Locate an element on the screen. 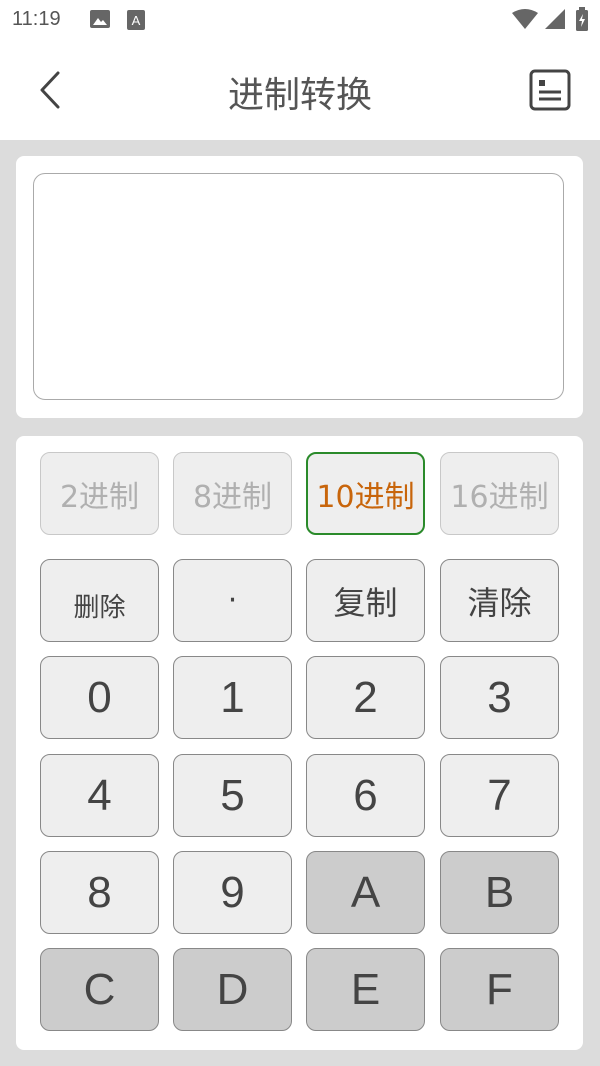 The width and height of the screenshot is (600, 1066). base-10-button: 10进制 is located at coordinates (365, 493).